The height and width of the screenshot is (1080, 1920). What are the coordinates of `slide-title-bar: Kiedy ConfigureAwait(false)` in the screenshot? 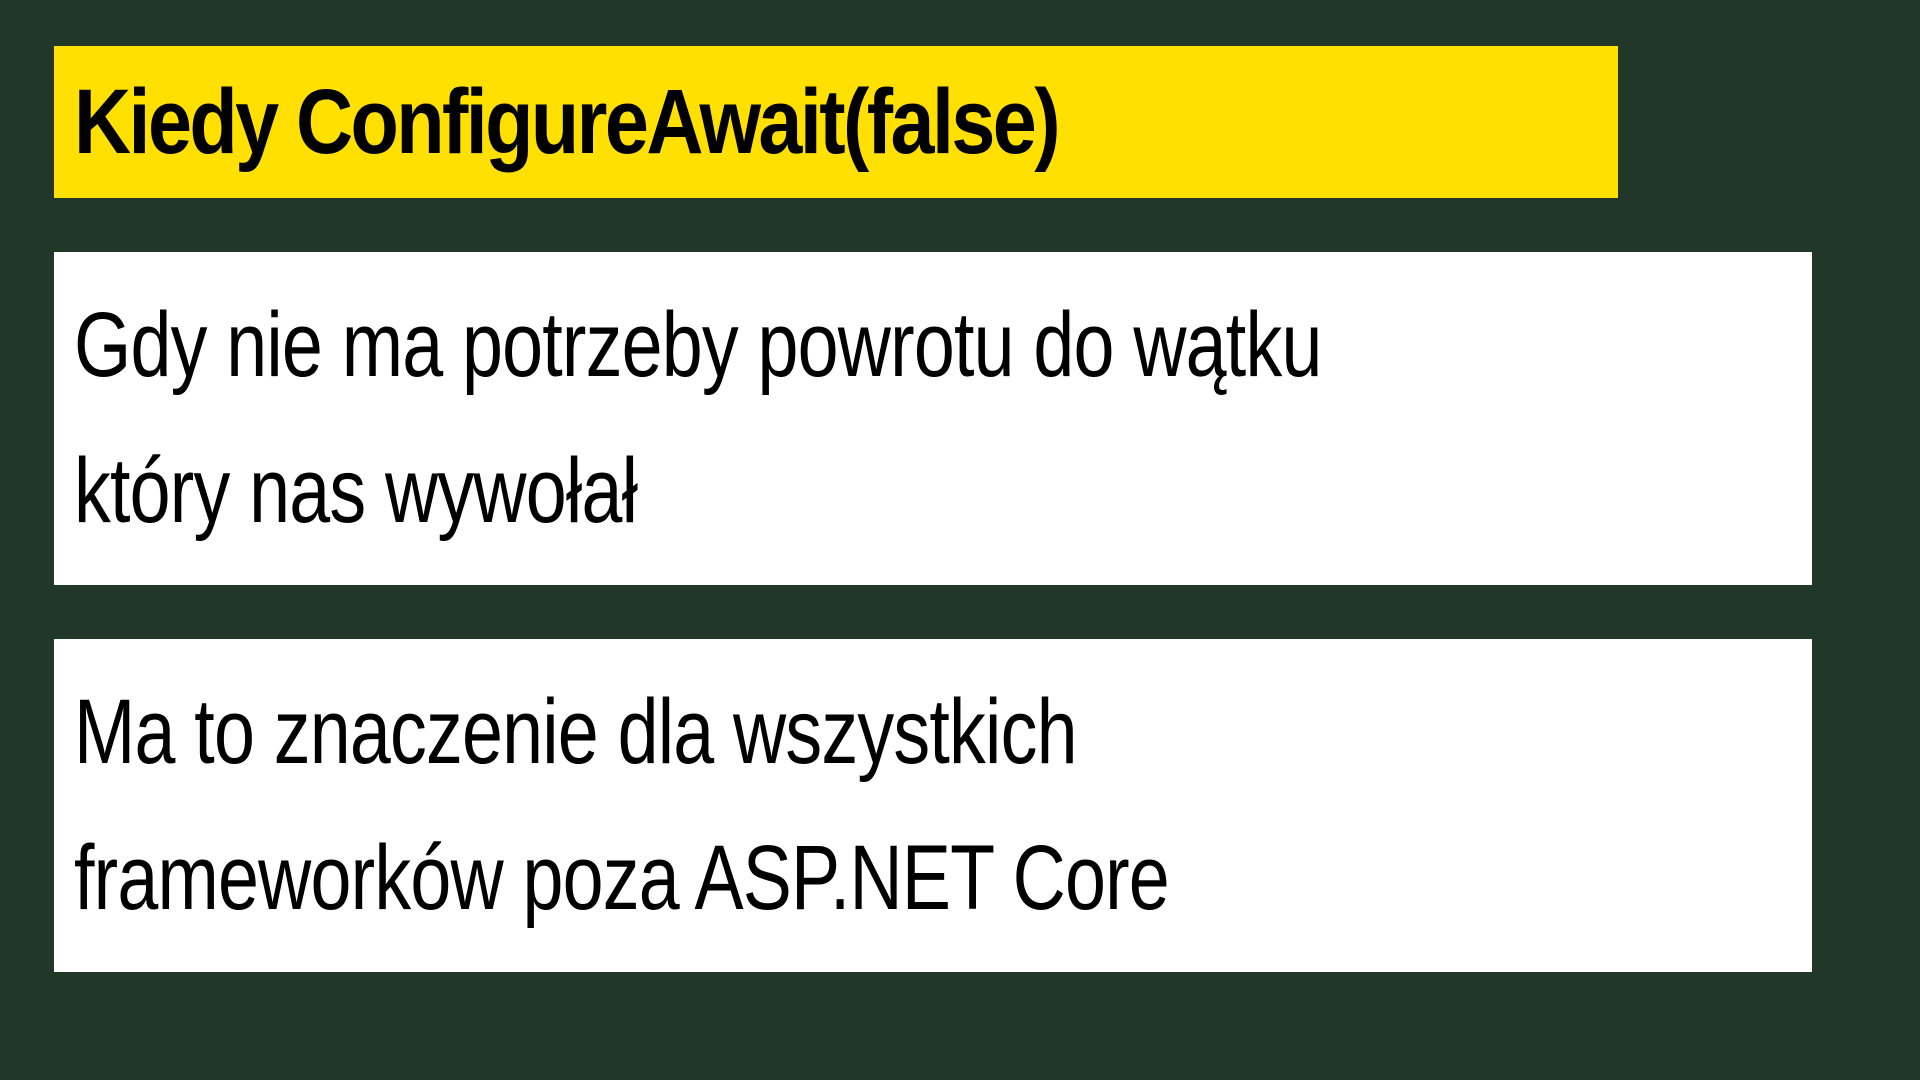 It's located at (836, 122).